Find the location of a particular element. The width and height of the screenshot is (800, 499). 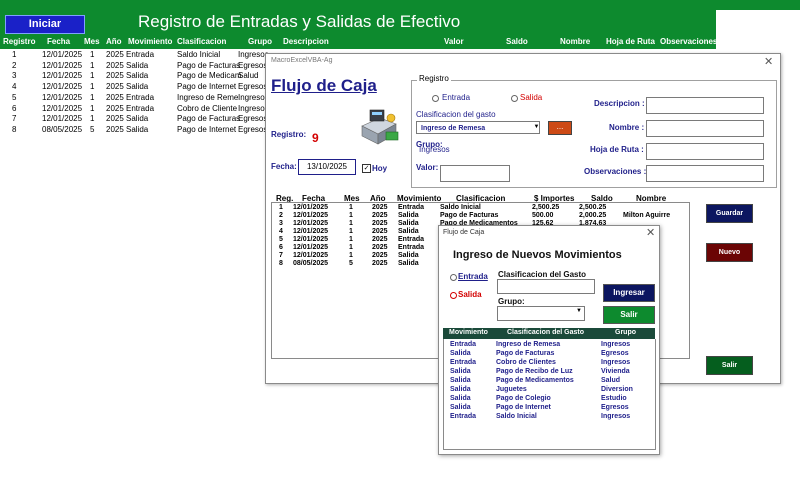

table-cell-clasif: Saldo Inicial is located at coordinates (516, 416).